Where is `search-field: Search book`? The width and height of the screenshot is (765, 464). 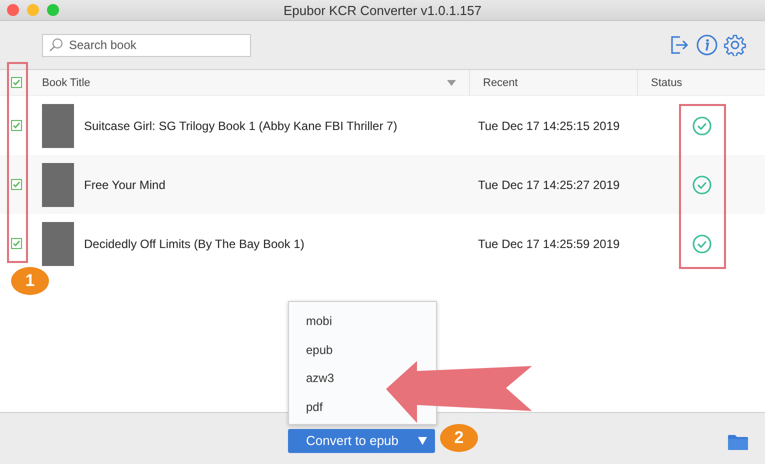
search-field: Search book is located at coordinates (146, 45).